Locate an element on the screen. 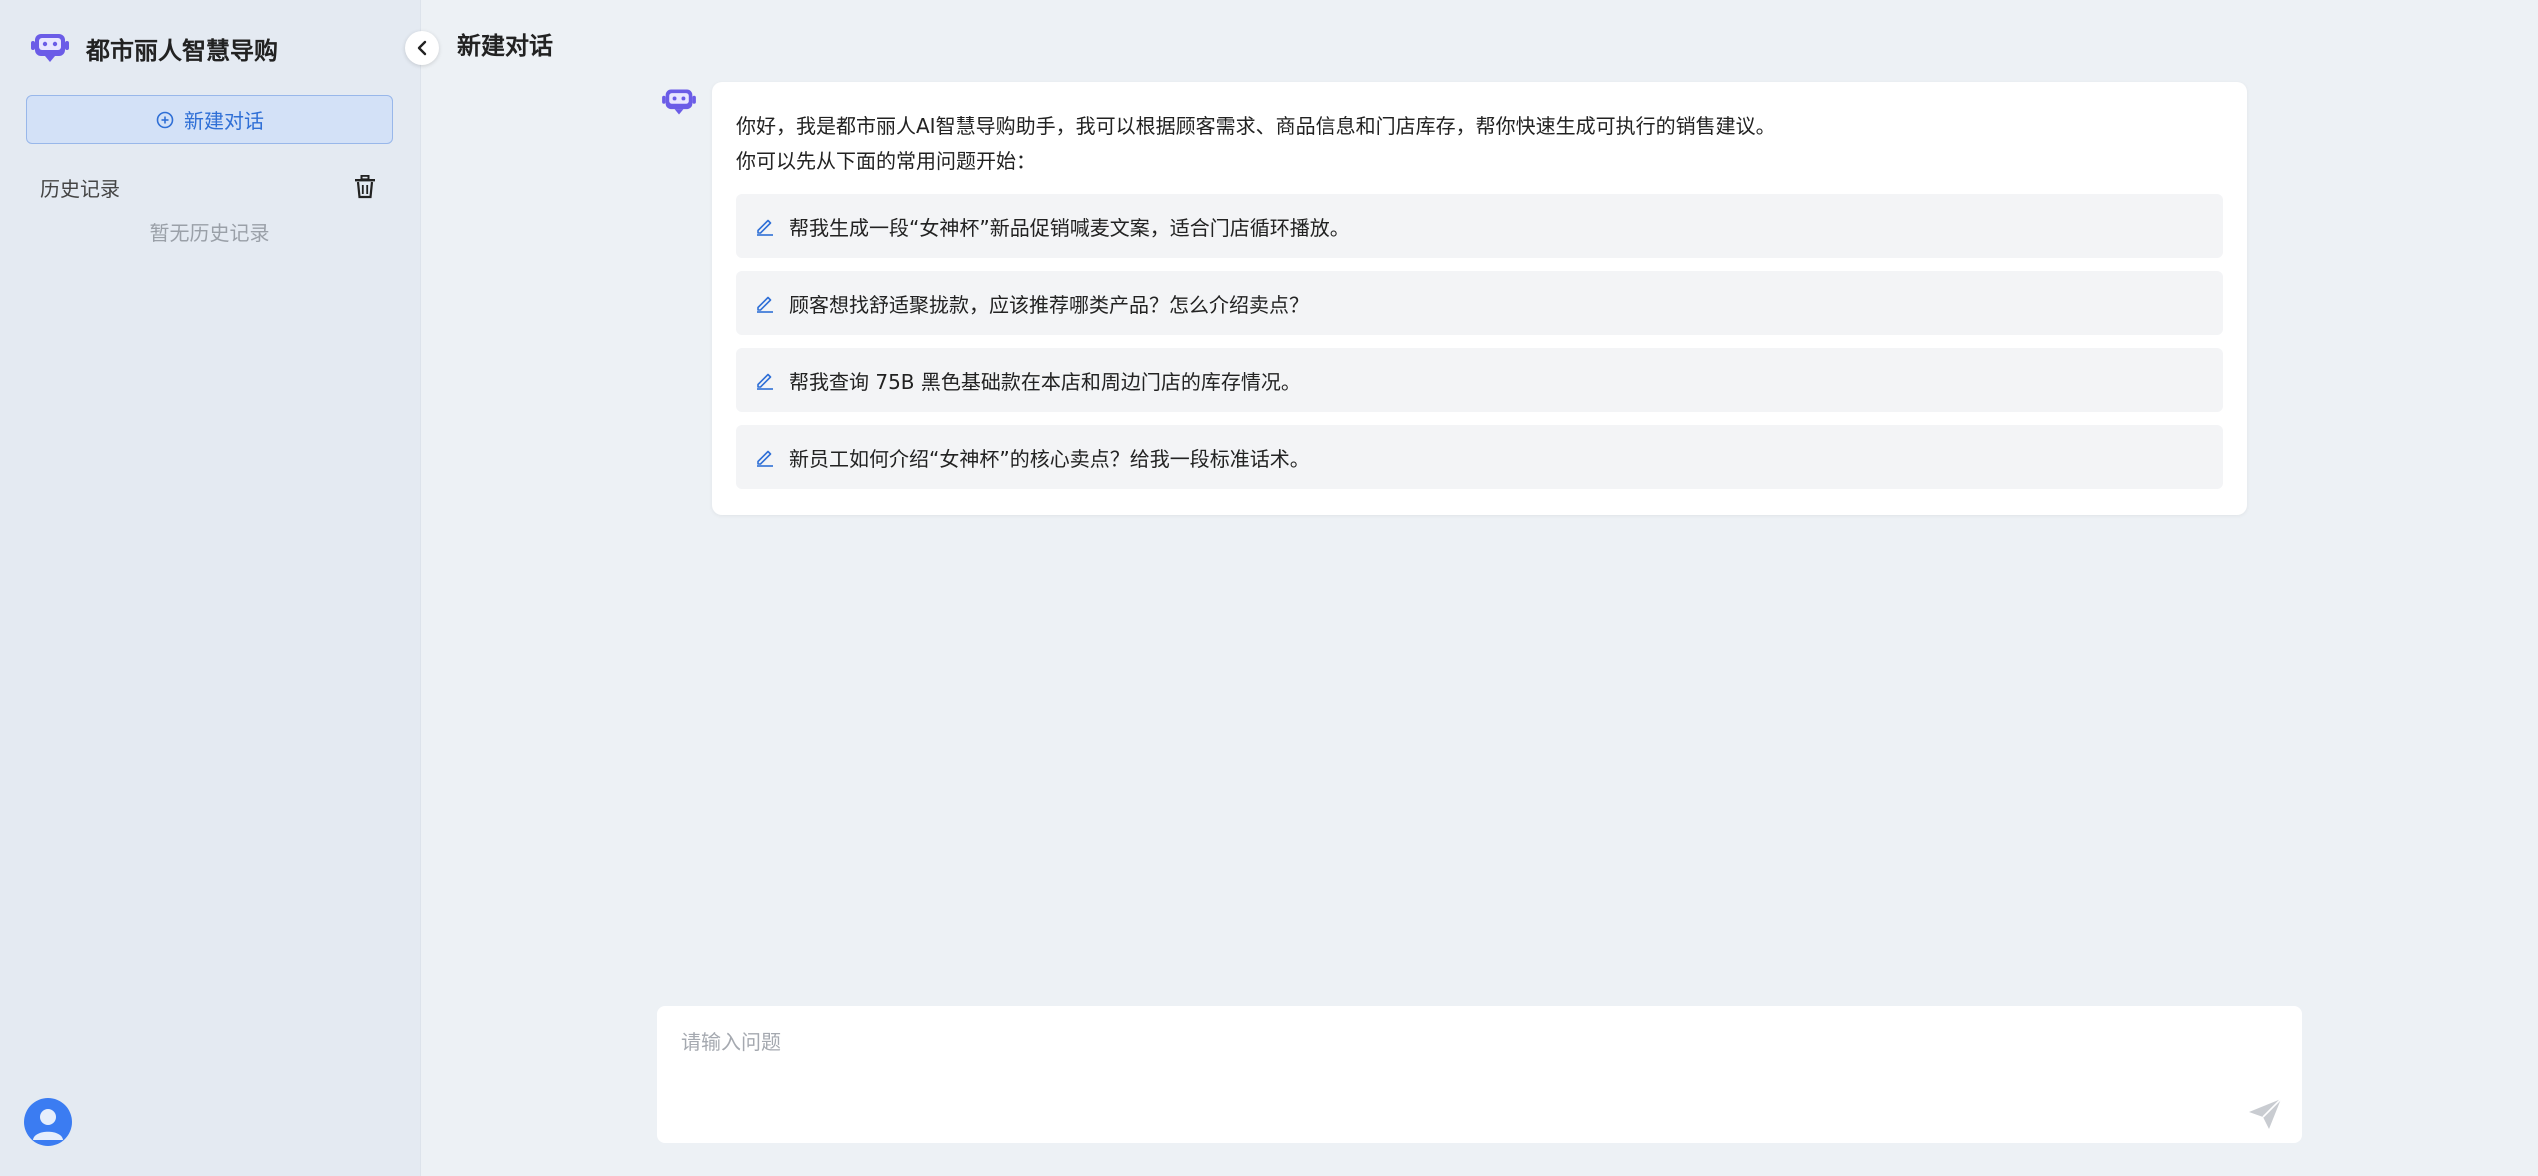 This screenshot has height=1176, width=2538. chevron-left-icon is located at coordinates (422, 48).